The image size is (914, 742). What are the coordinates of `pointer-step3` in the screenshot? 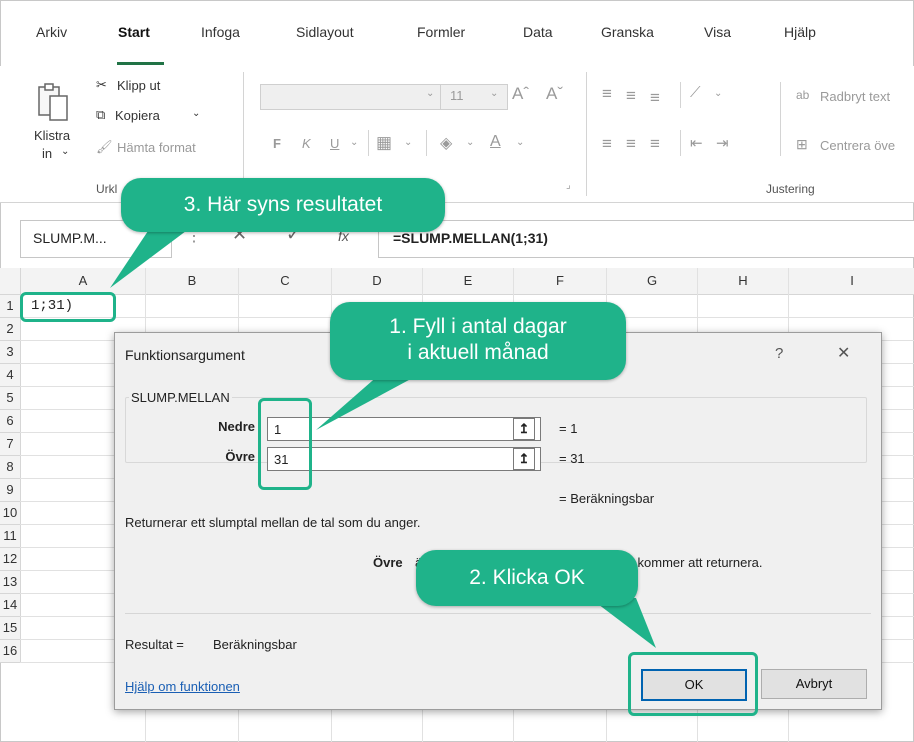 It's located at (150, 258).